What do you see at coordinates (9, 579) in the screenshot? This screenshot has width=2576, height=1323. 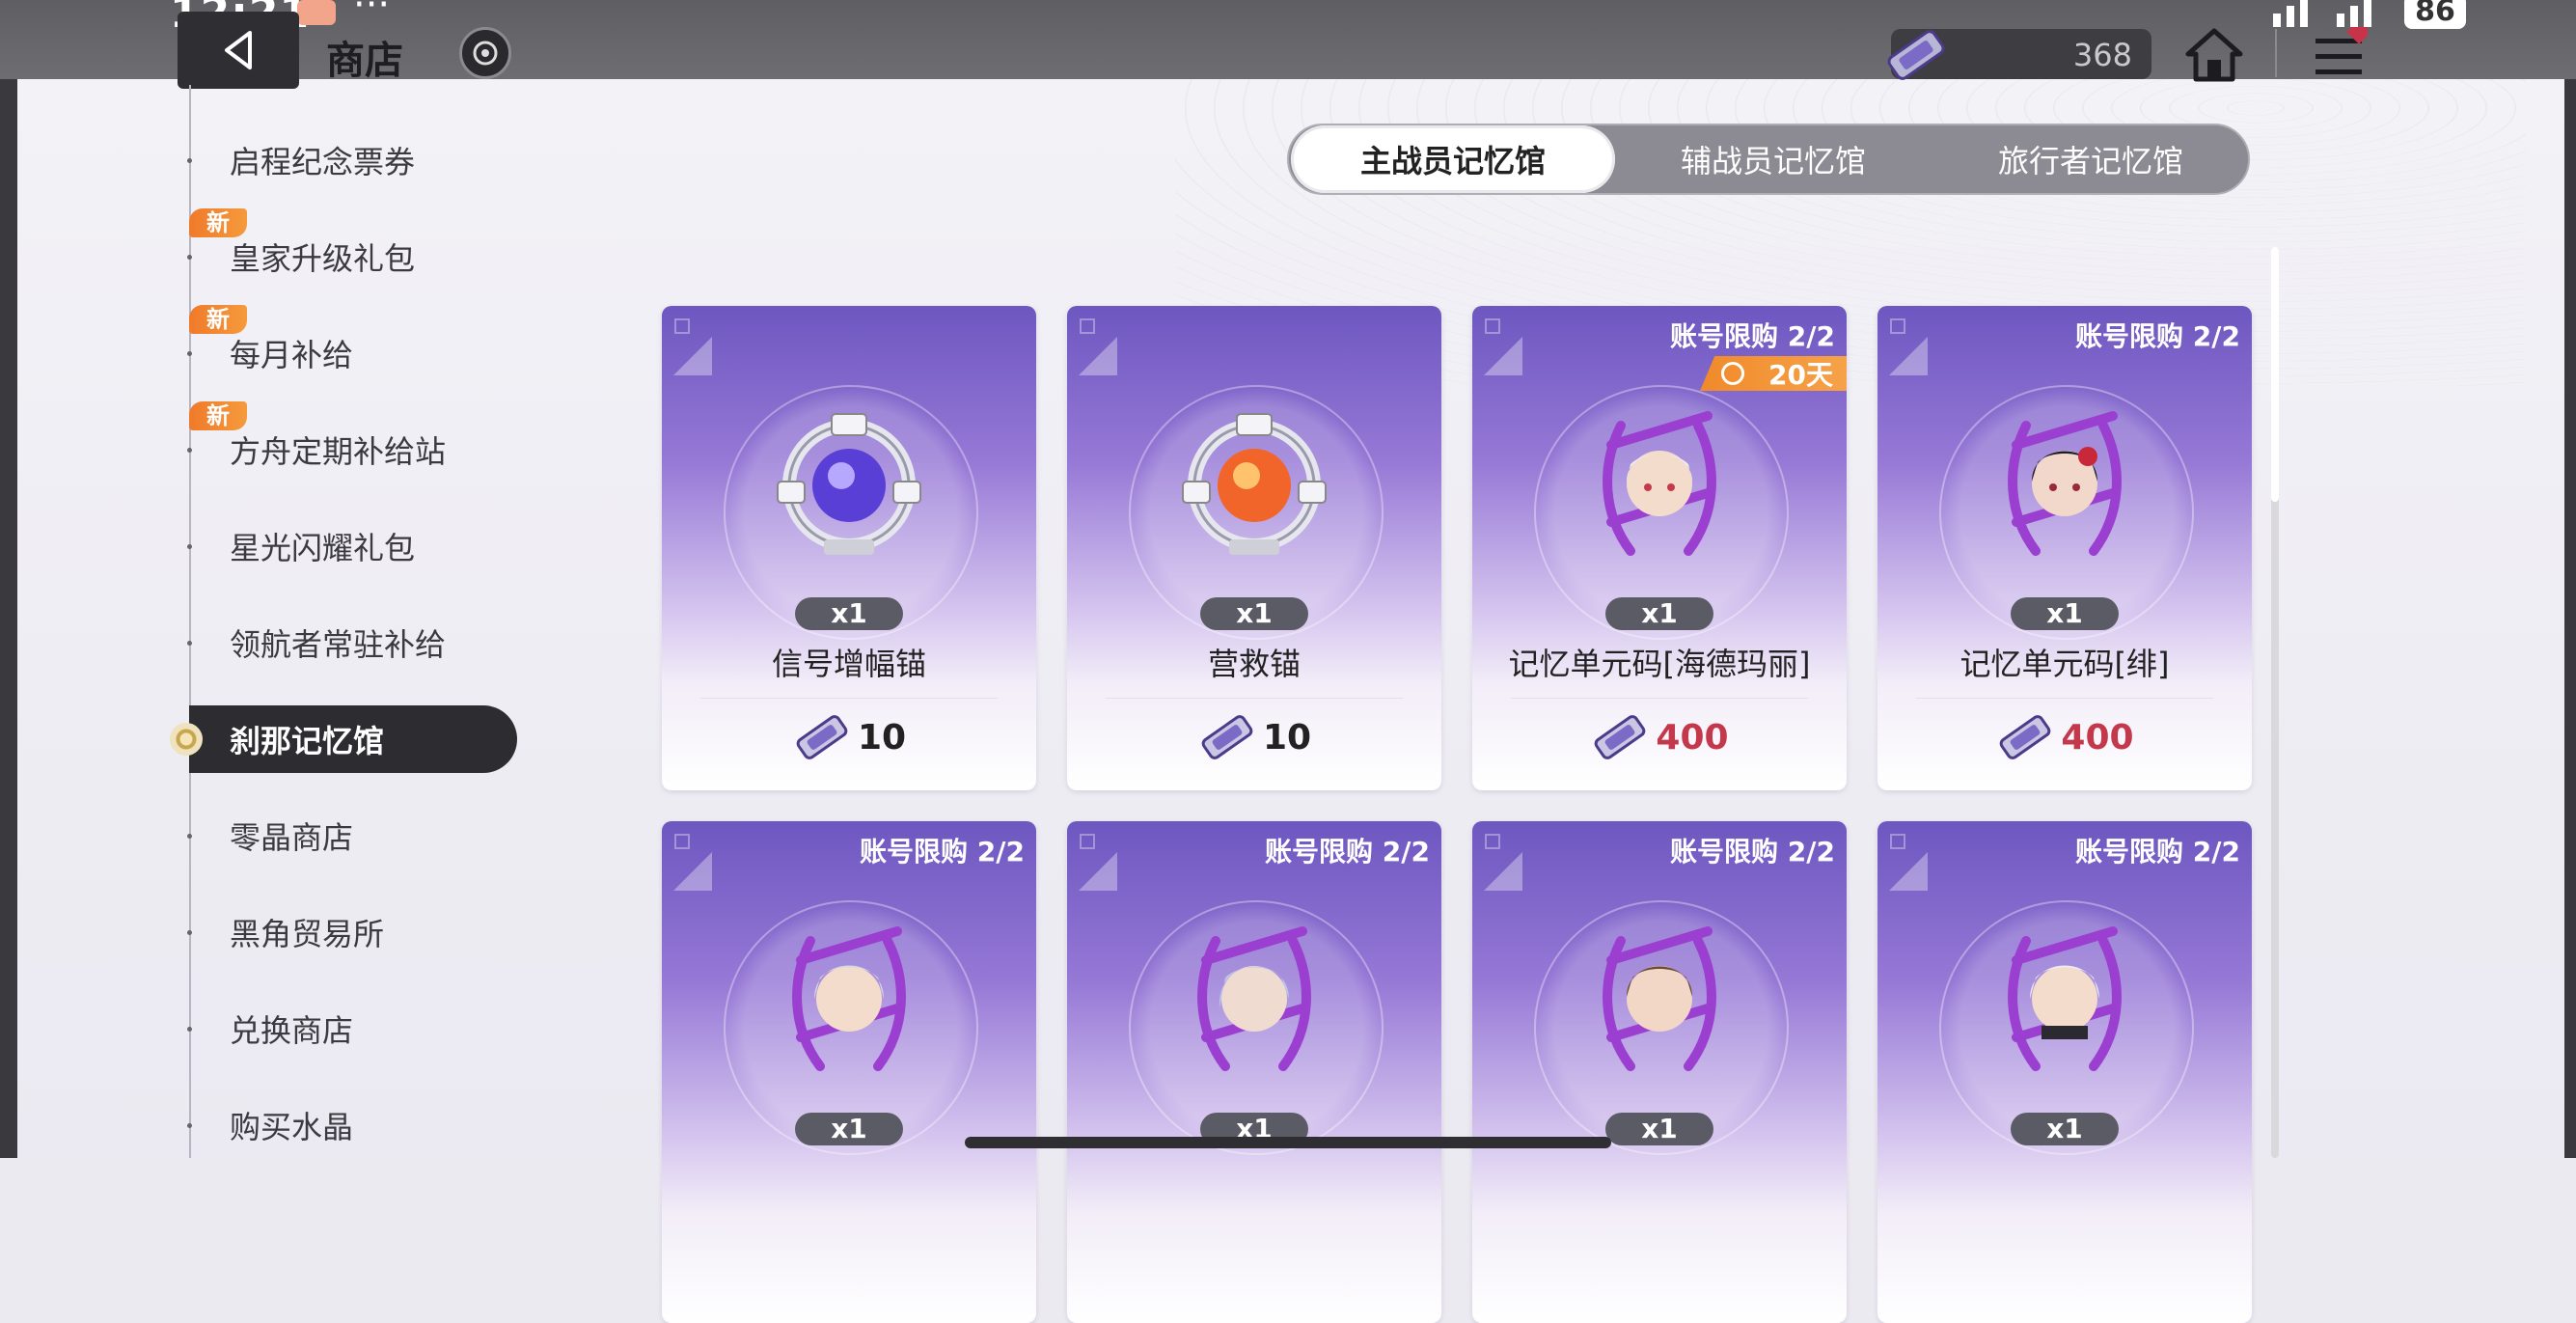 I see `screen-edge-left` at bounding box center [9, 579].